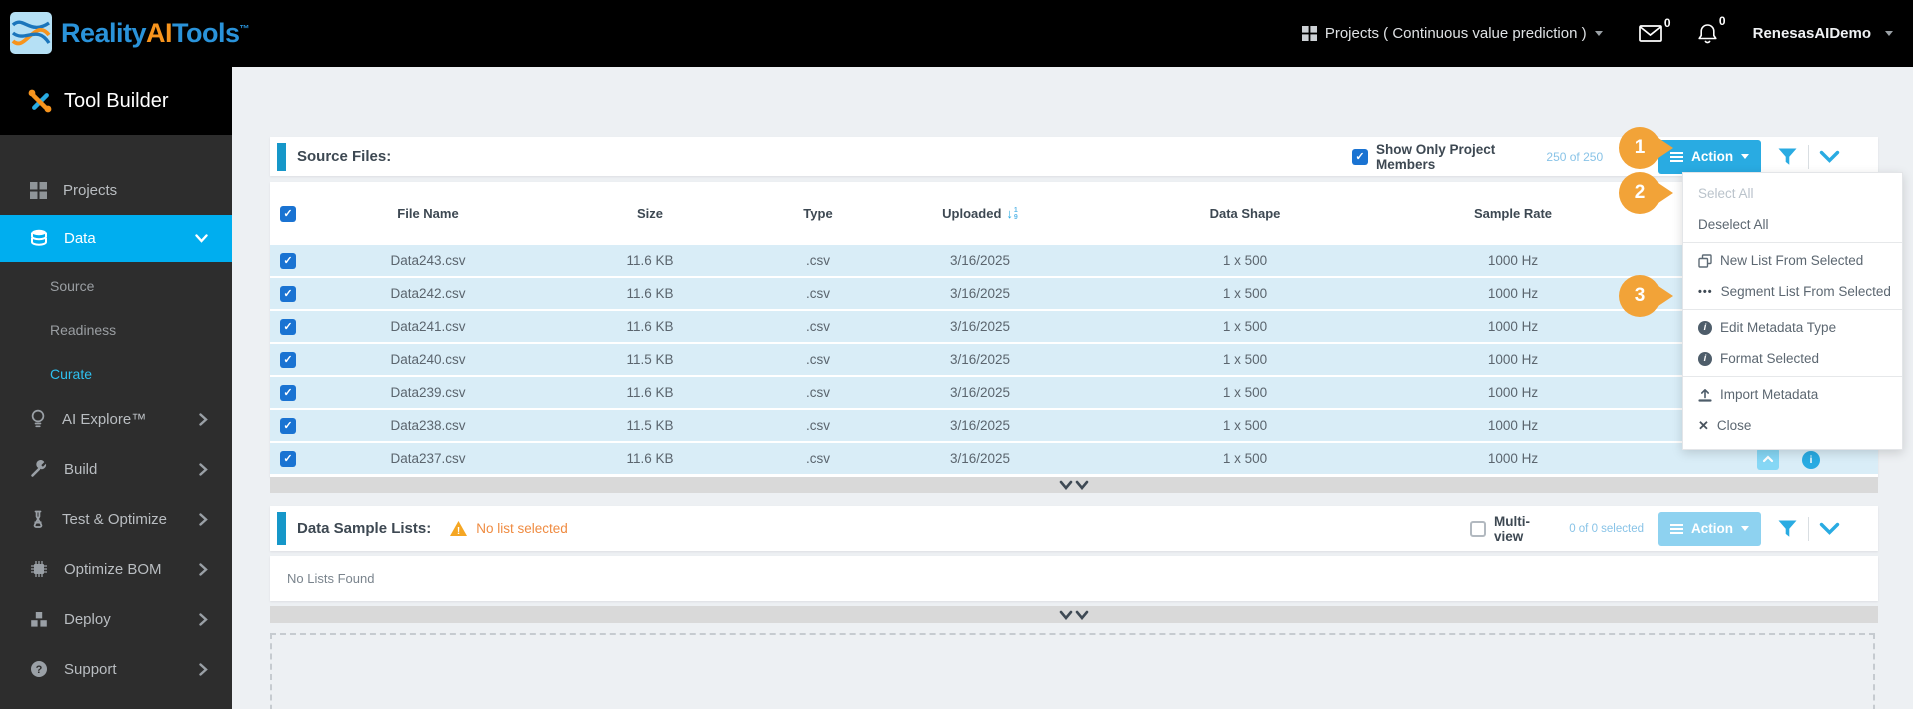 The width and height of the screenshot is (1913, 709). I want to click on menu-item-new-list-from-selected: New List From Selected, so click(1792, 260).